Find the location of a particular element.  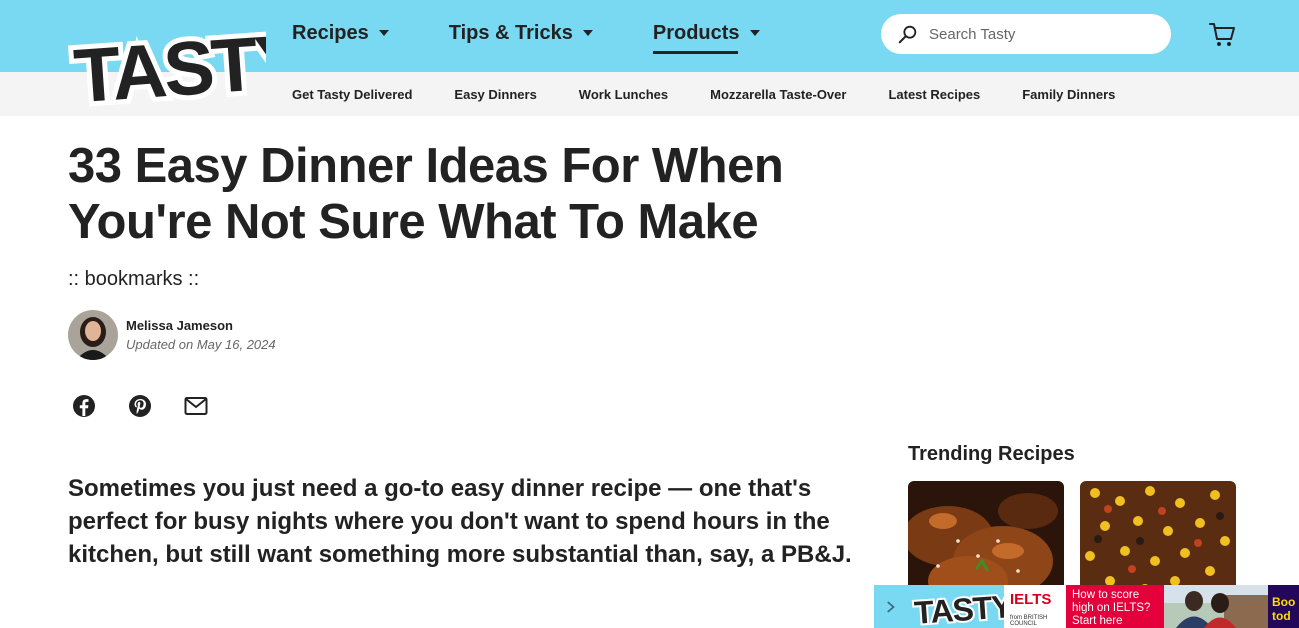

subnav-get-tasty-delivered: Get Tasty Delivered is located at coordinates (352, 94).